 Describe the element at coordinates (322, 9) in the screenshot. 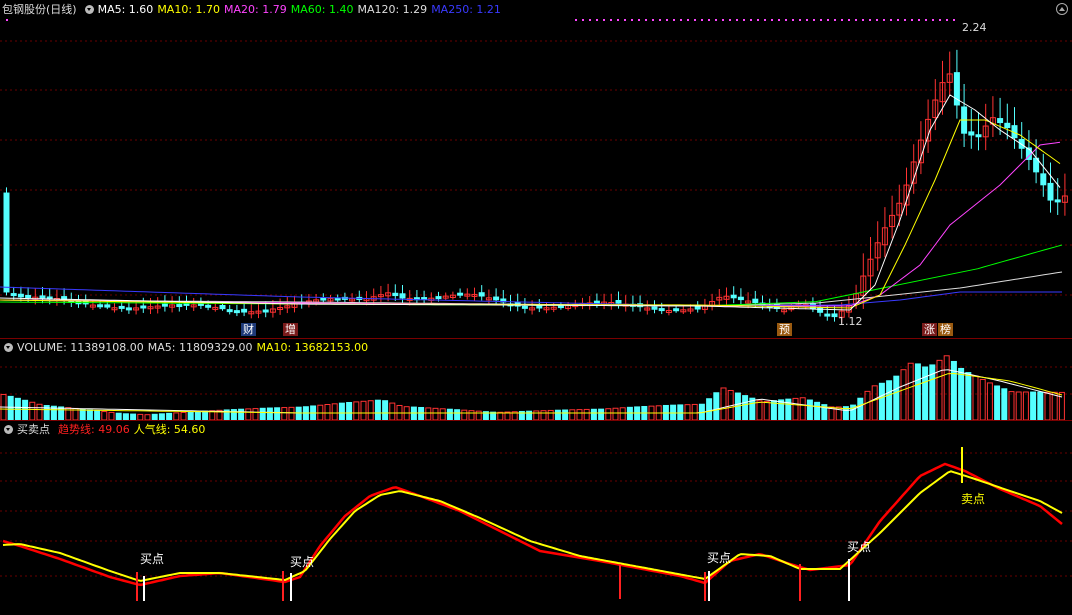

I see `ma60-value: MA60: 1.40` at that location.